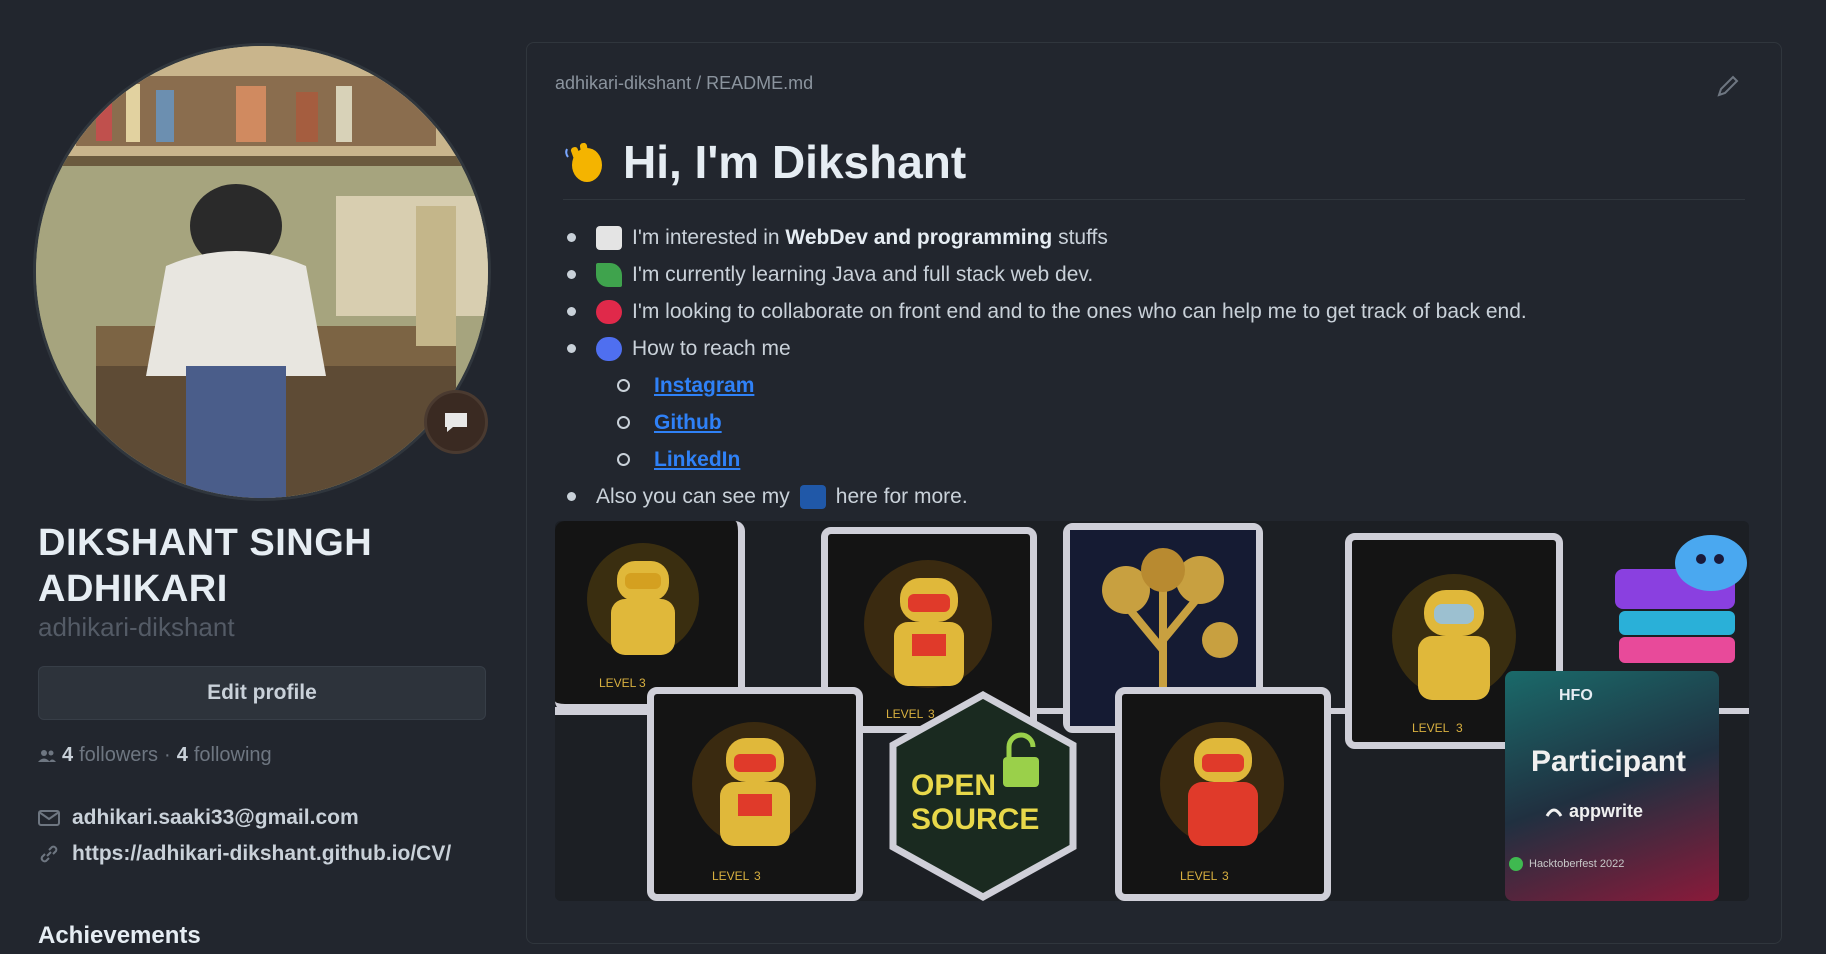  I want to click on list-item-text-pre: Also you can see my, so click(693, 496).